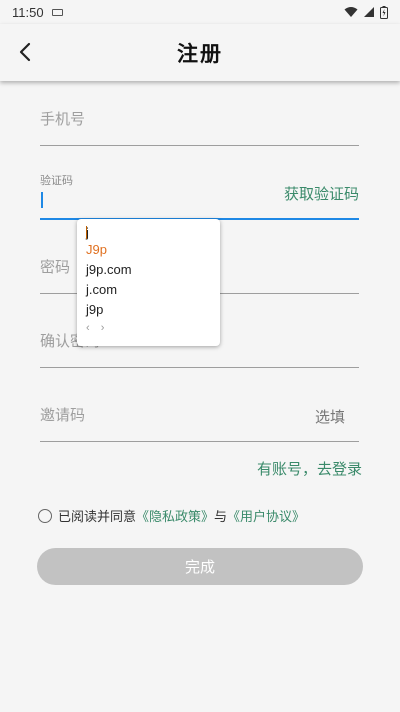  Describe the element at coordinates (153, 232) in the screenshot. I see `typed-text: j` at that location.